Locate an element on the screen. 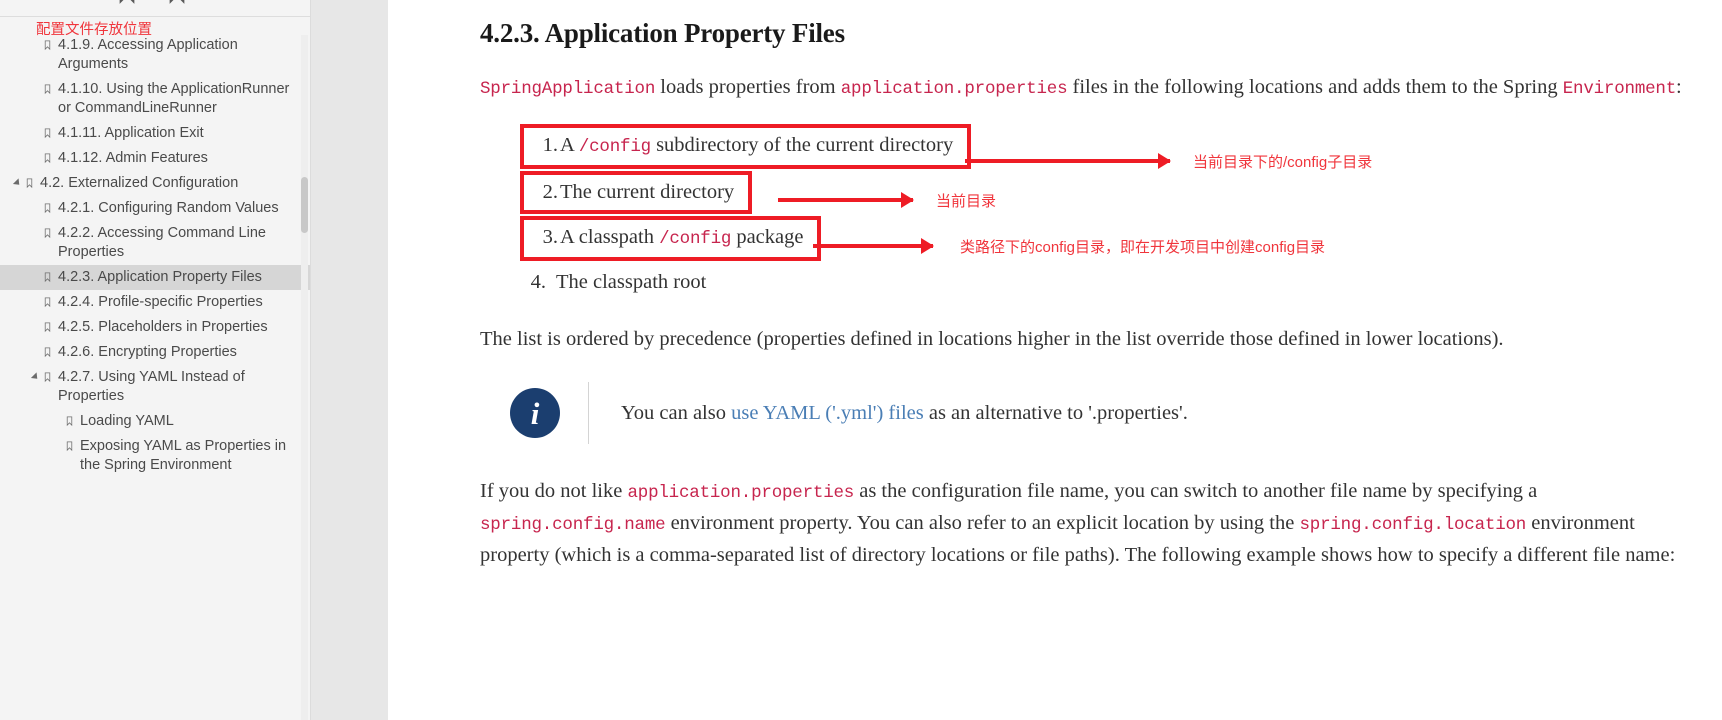 Image resolution: width=1722 pixels, height=720 pixels. sidebar-item-label: 4.2.6. Encrypting Properties is located at coordinates (147, 352).